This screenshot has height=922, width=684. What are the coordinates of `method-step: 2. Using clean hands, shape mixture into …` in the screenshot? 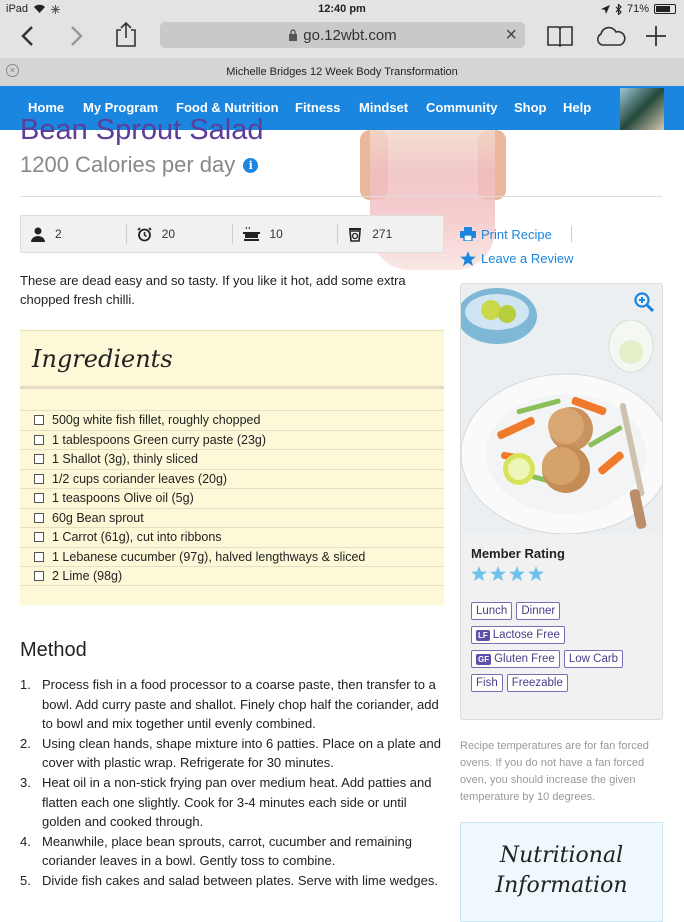 It's located at (232, 753).